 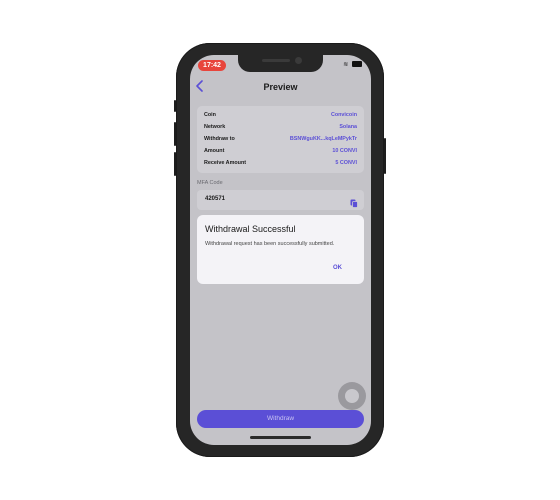 What do you see at coordinates (212, 65) in the screenshot?
I see `status-time: 17:42` at bounding box center [212, 65].